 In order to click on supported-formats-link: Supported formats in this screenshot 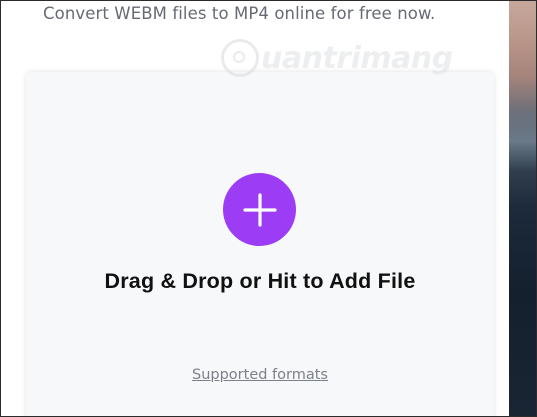, I will do `click(260, 375)`.